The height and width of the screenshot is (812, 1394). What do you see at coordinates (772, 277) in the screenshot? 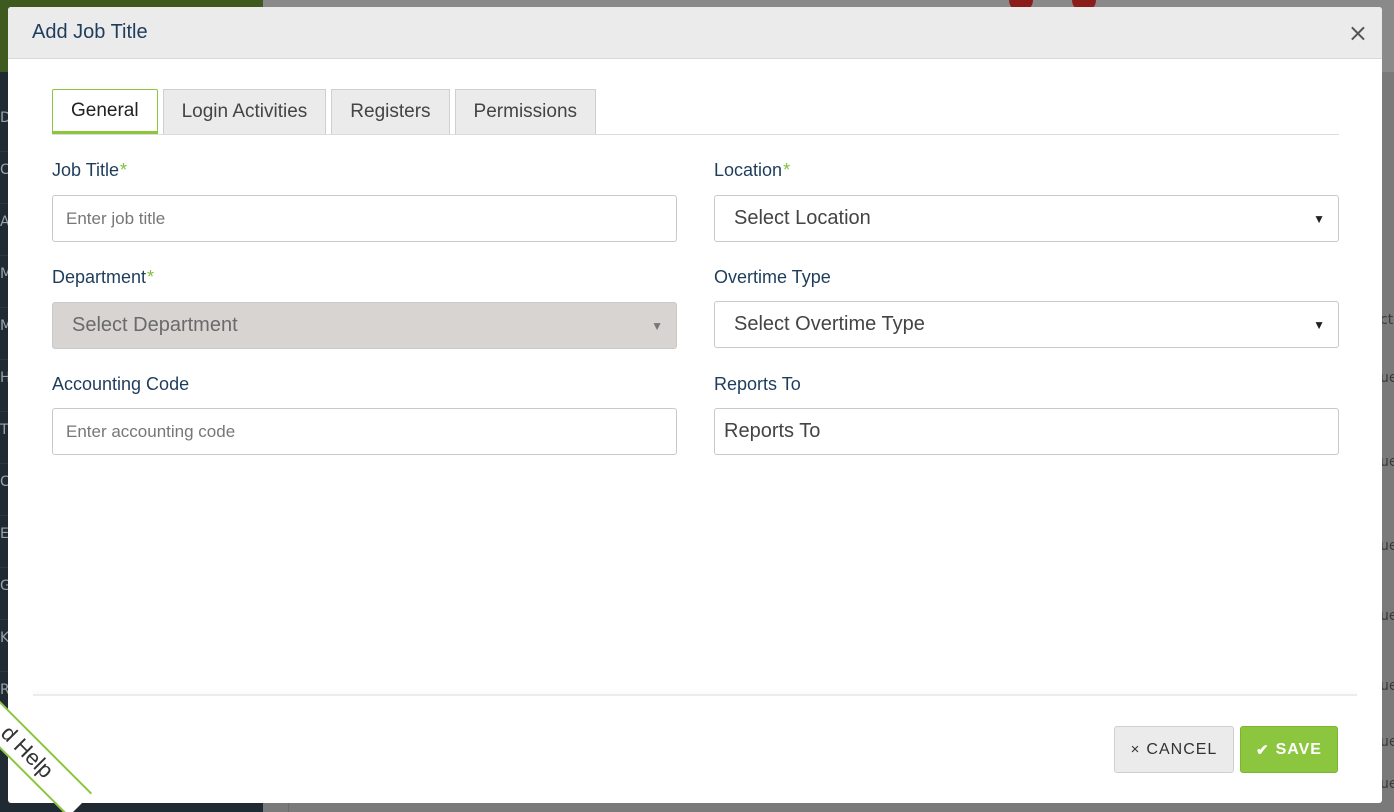
I see `overtime-type-label: Overtime Type` at bounding box center [772, 277].